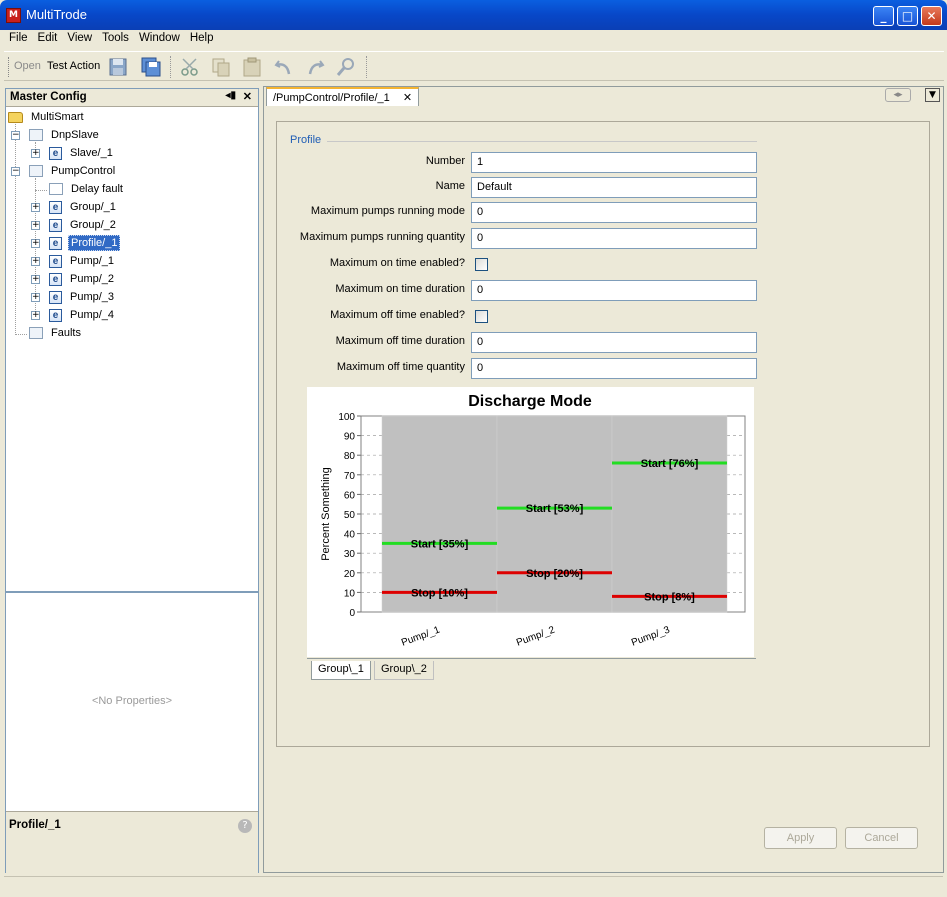  Describe the element at coordinates (252, 67) in the screenshot. I see `paste-icon` at that location.